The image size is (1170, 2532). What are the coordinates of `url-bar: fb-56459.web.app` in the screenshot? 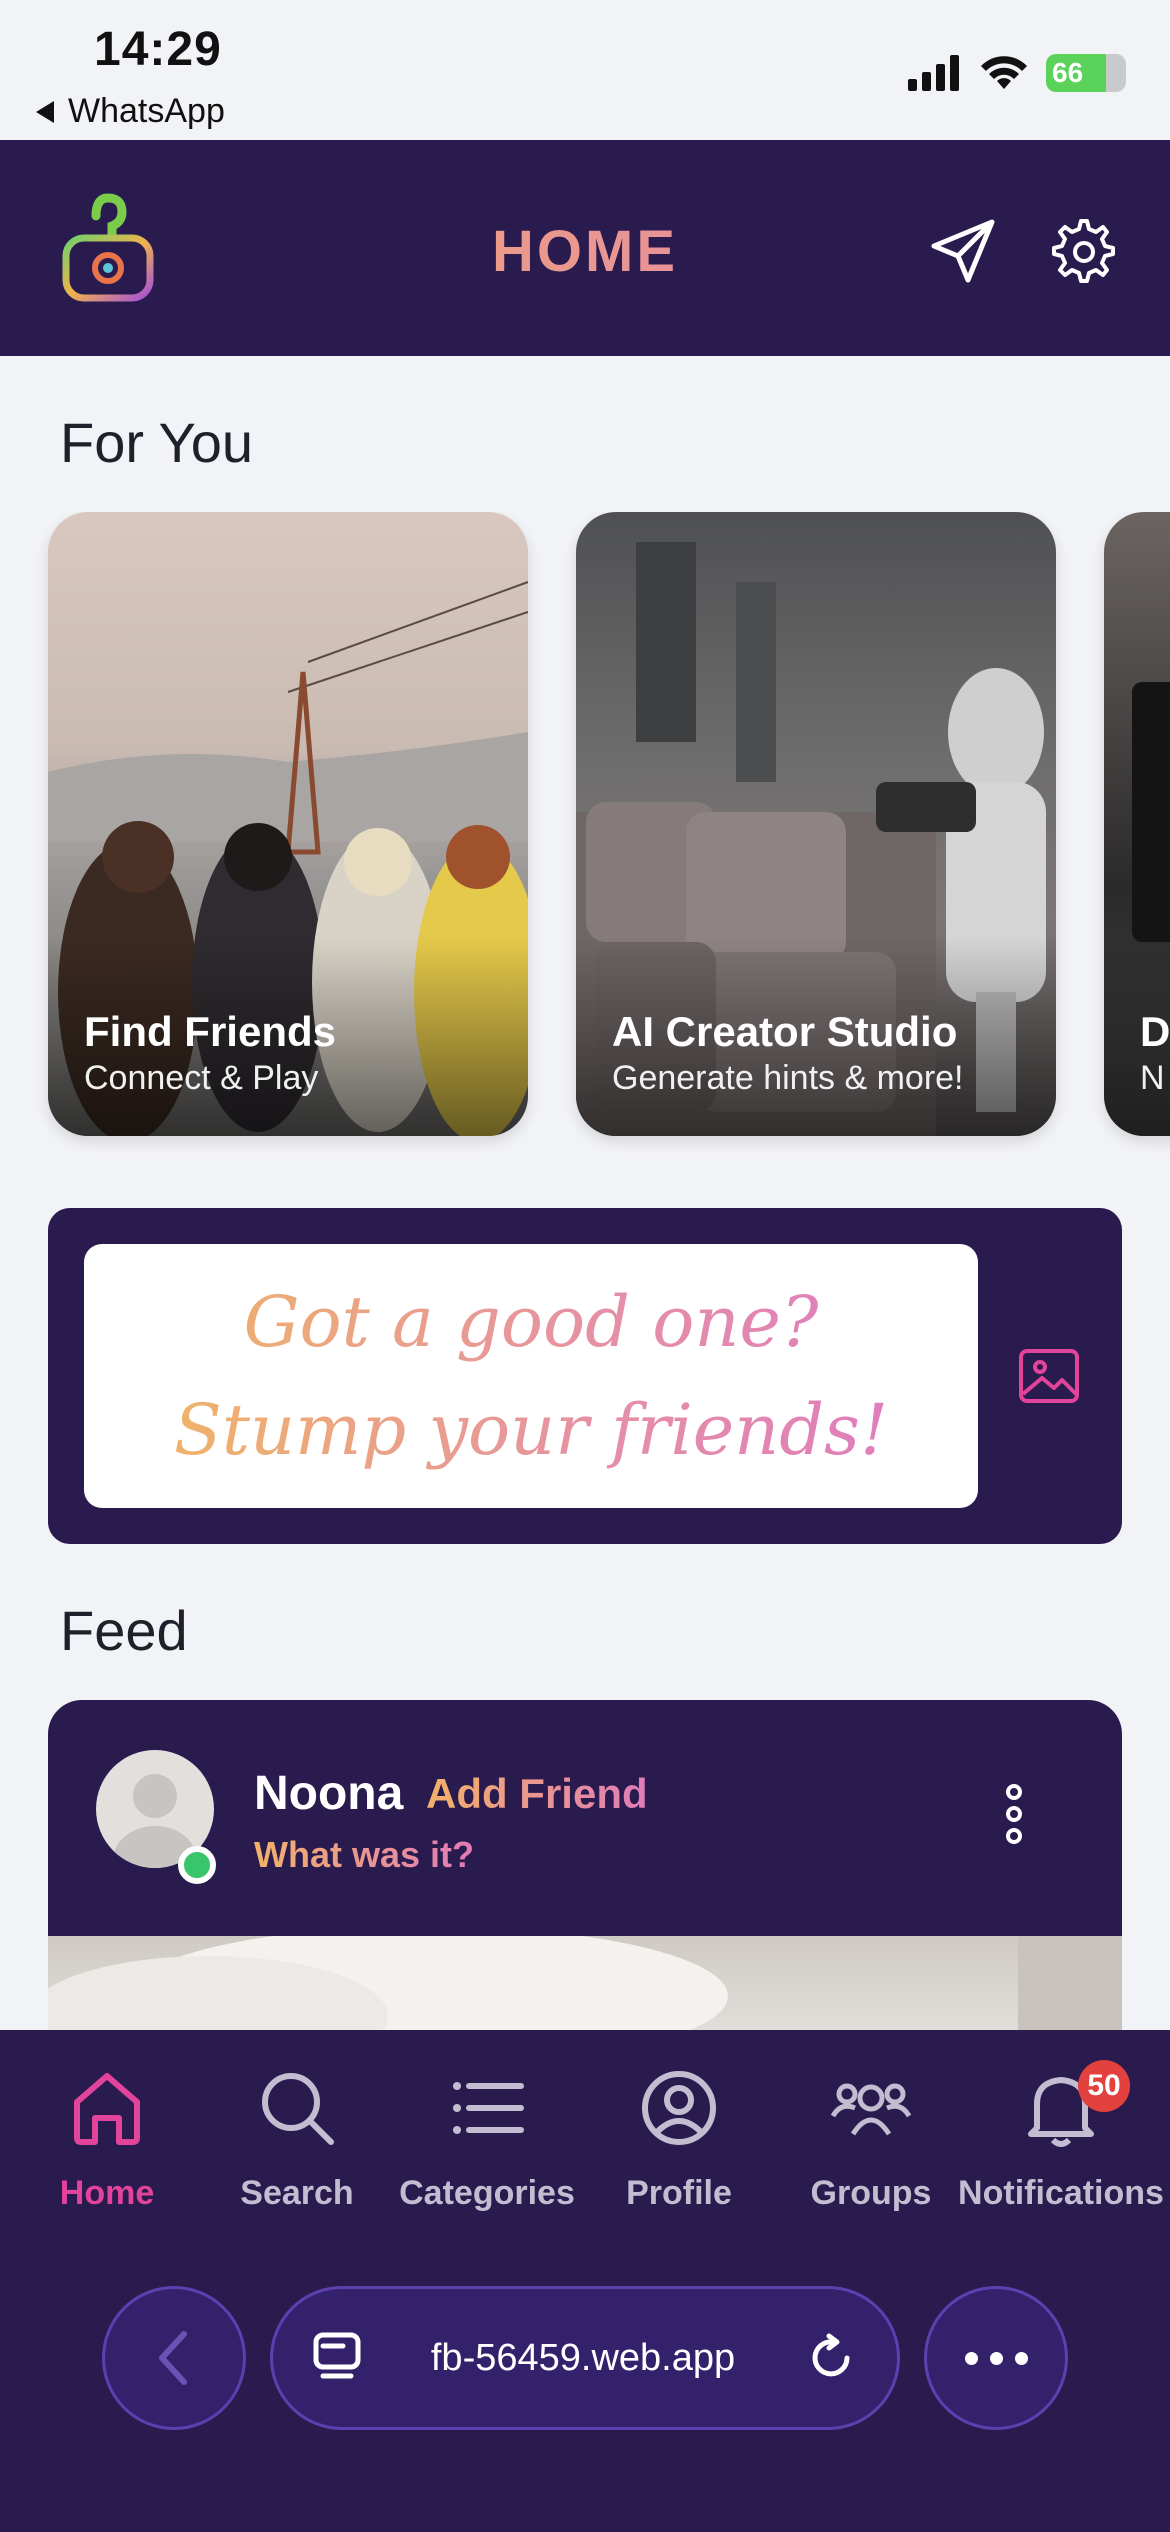 It's located at (585, 2358).